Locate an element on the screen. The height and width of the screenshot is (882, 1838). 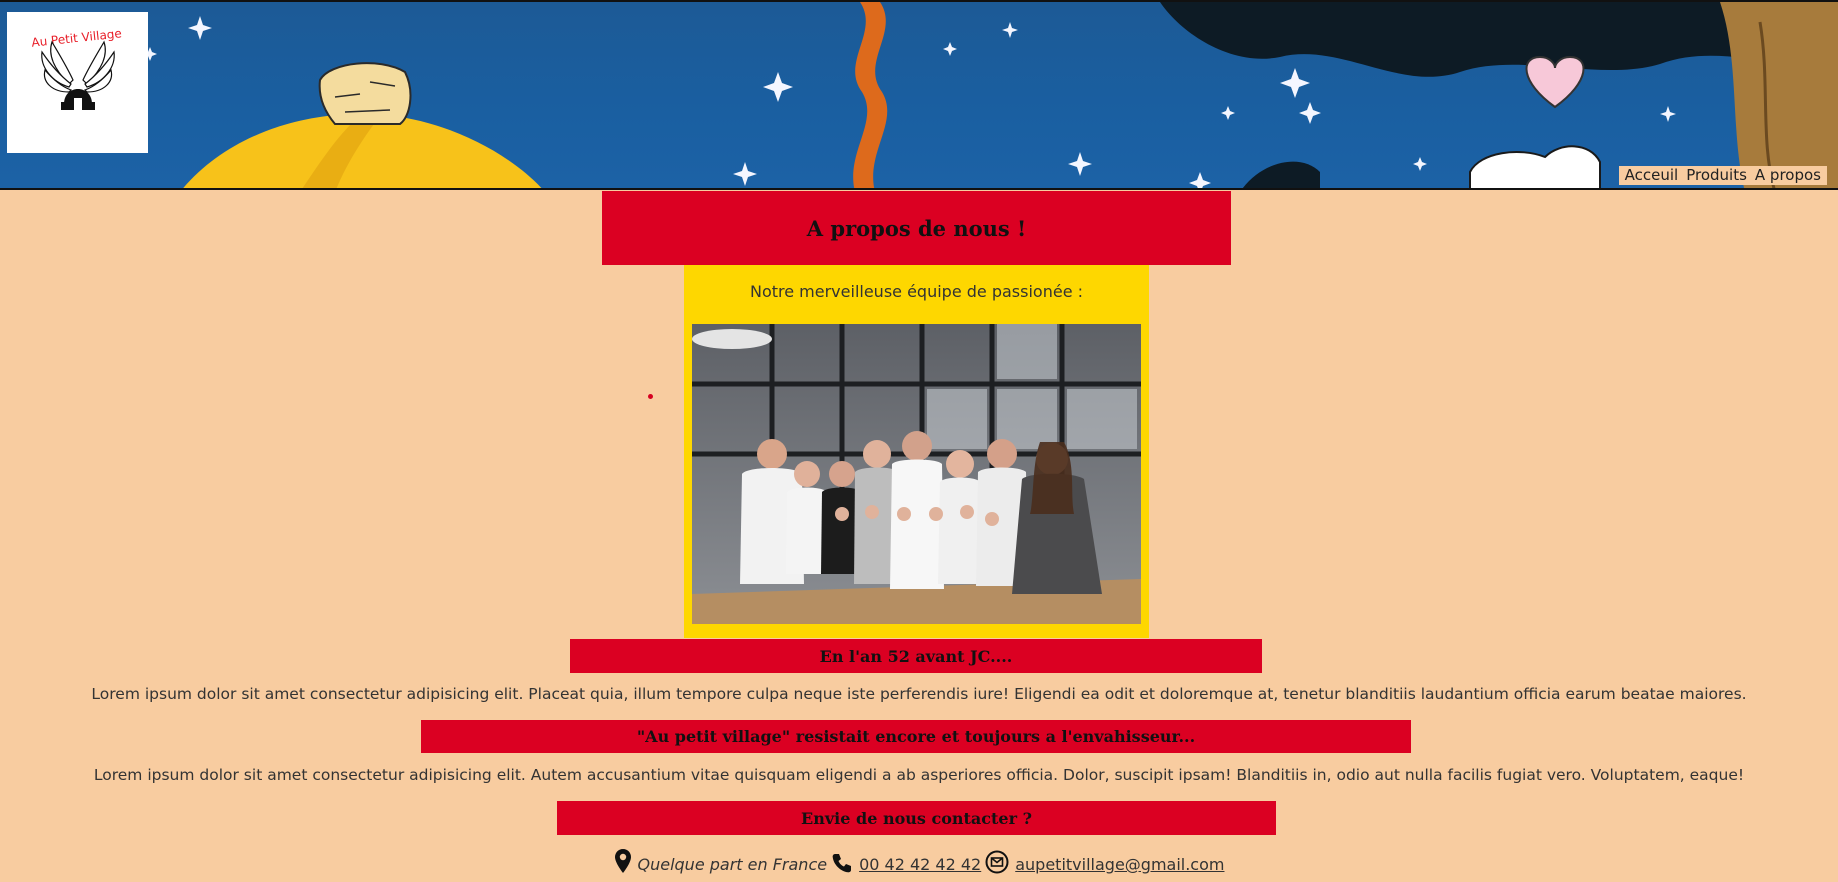
team-caption: Notre merveilleuse équipe de passionée : is located at coordinates (916, 291).